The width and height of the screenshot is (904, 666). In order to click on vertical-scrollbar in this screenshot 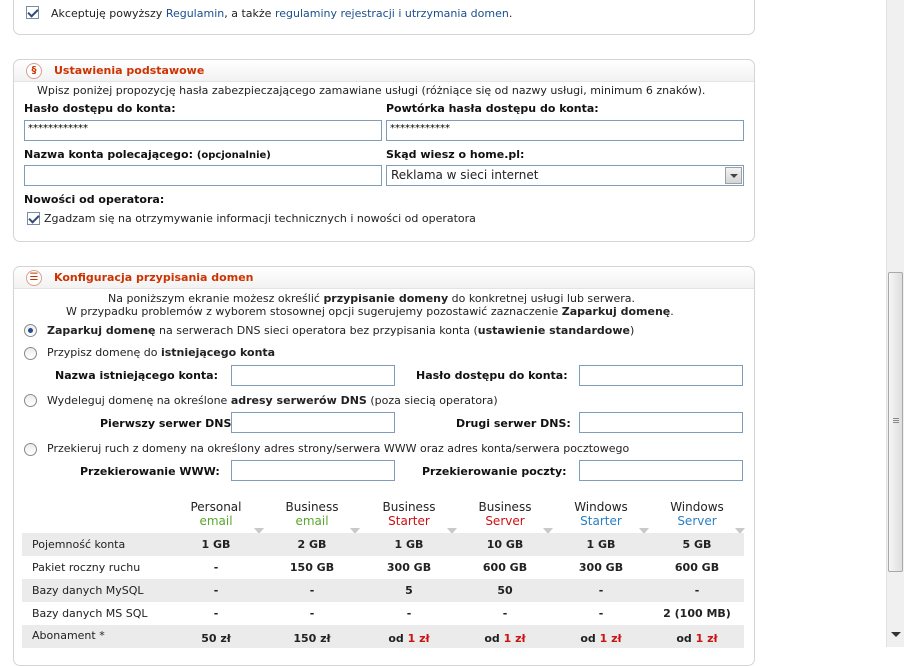, I will do `click(895, 323)`.